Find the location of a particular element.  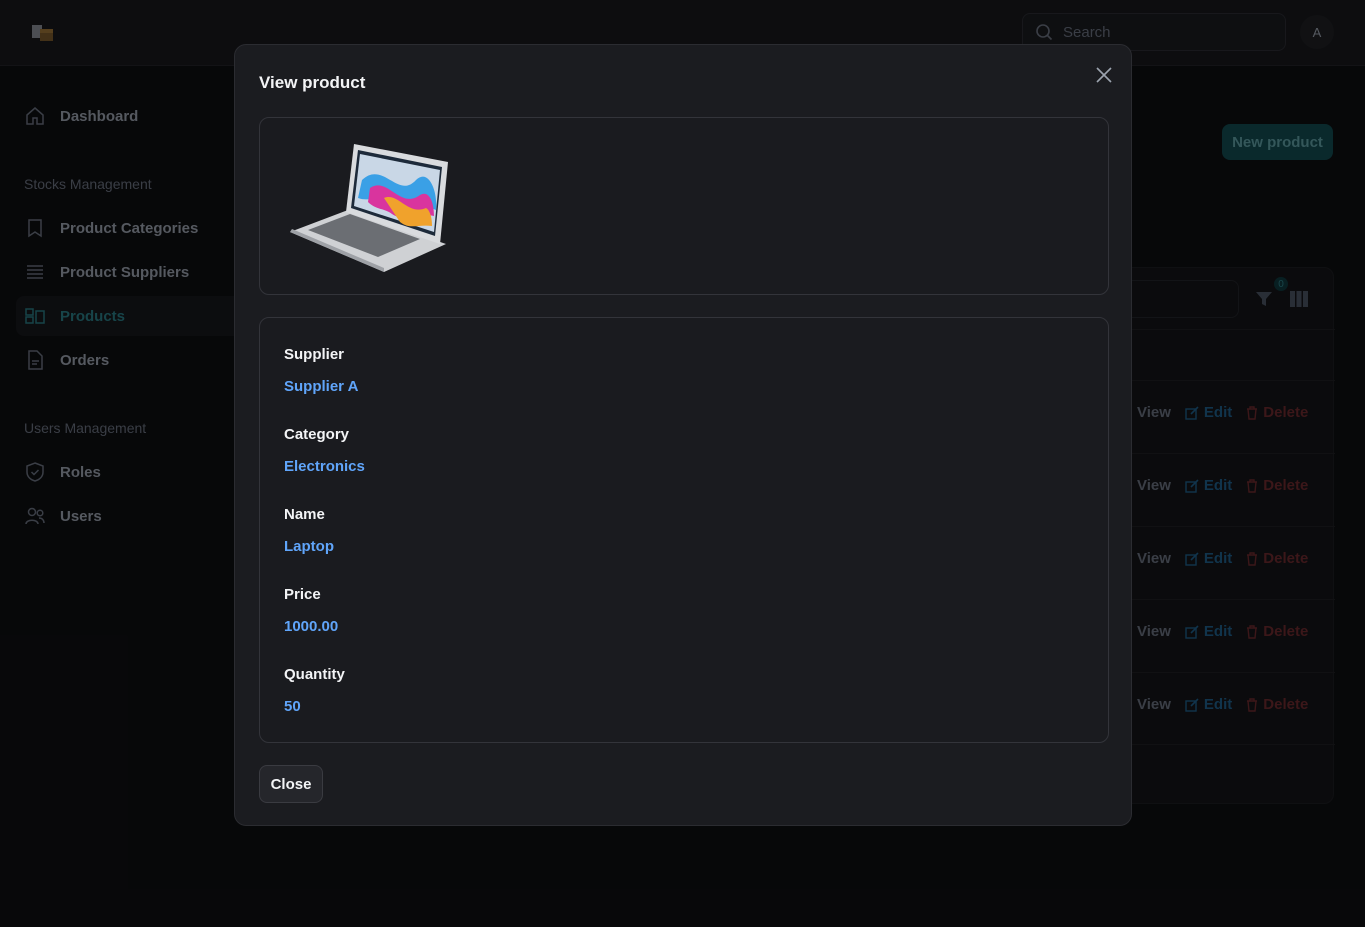

field-value: Electronics is located at coordinates (324, 467).